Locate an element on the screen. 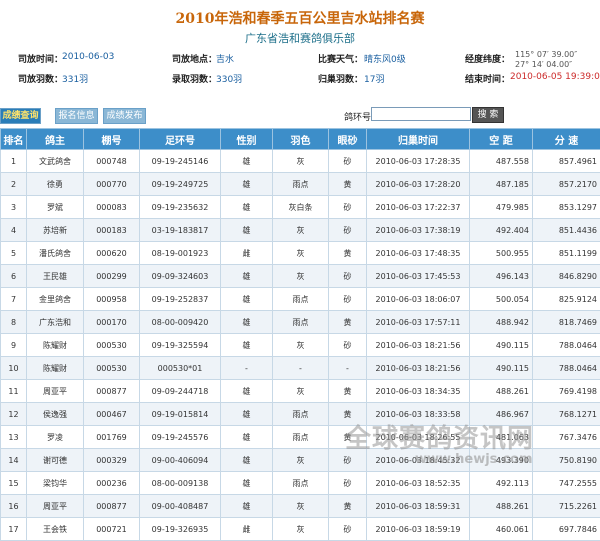  cell-arrival: 2010-06-03 17:22:37 is located at coordinates (418, 207).